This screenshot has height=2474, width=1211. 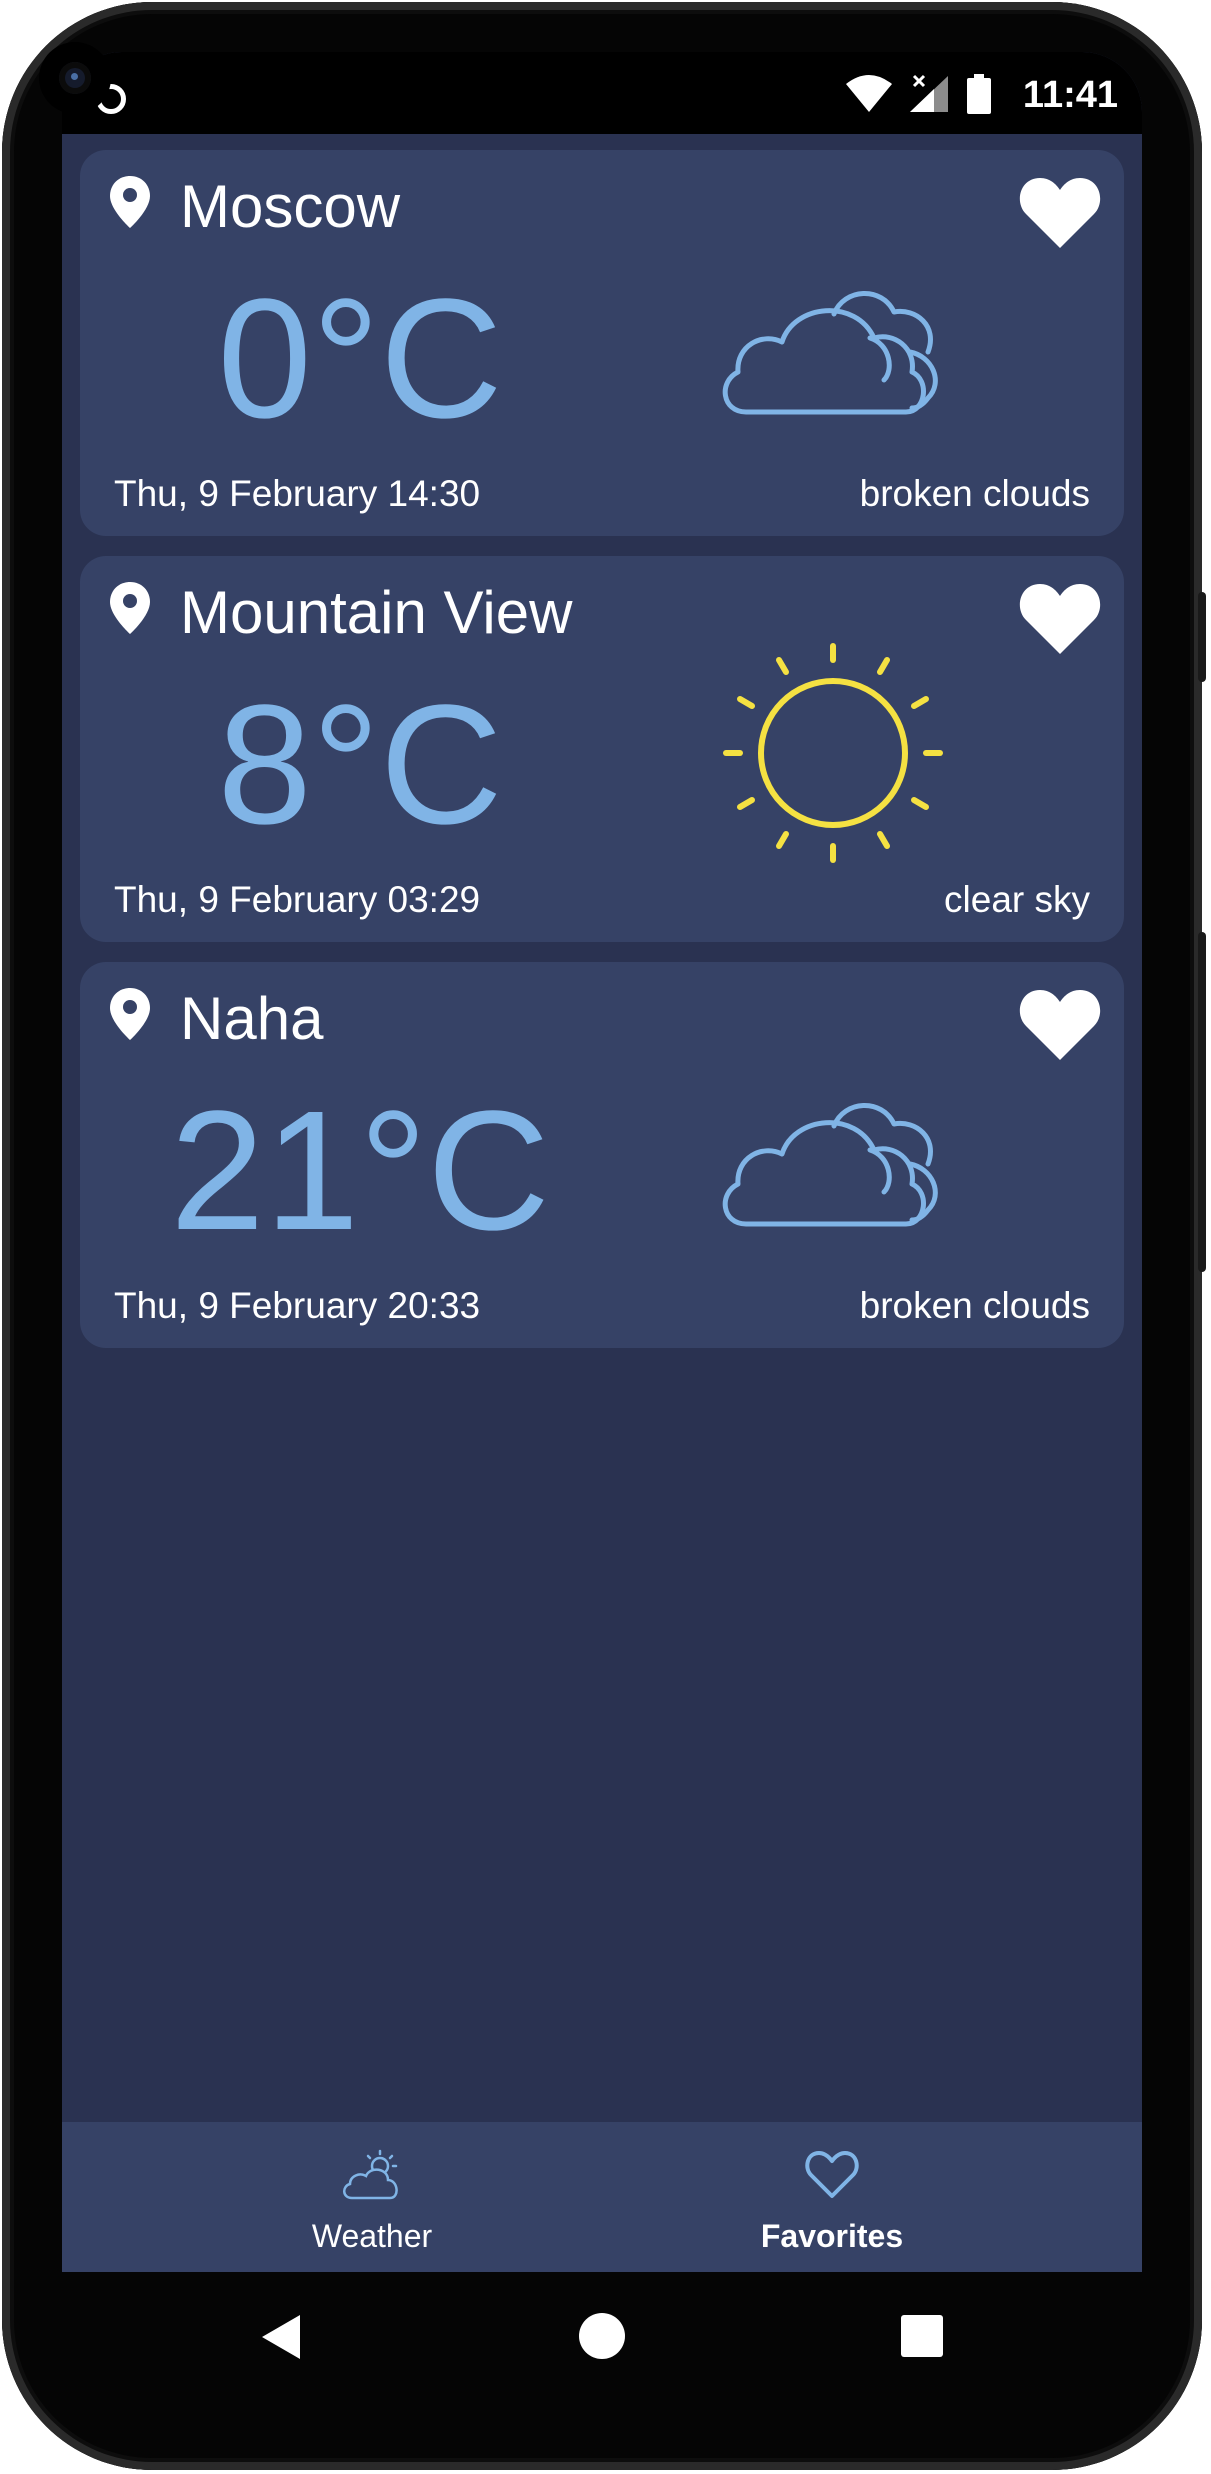 I want to click on temperature: 21°C, so click(x=360, y=1171).